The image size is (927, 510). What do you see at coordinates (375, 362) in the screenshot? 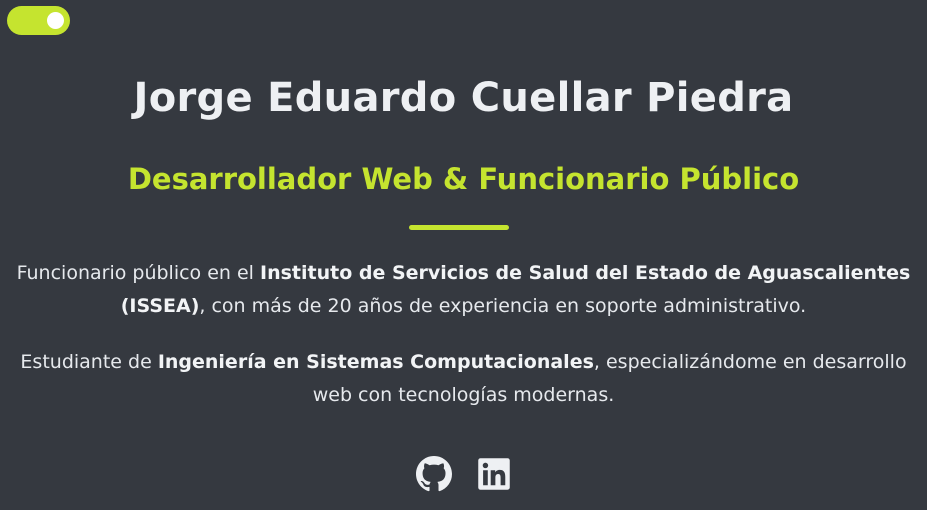
I see `about-highlight: Ingeniería en Sistemas Computacionales` at bounding box center [375, 362].